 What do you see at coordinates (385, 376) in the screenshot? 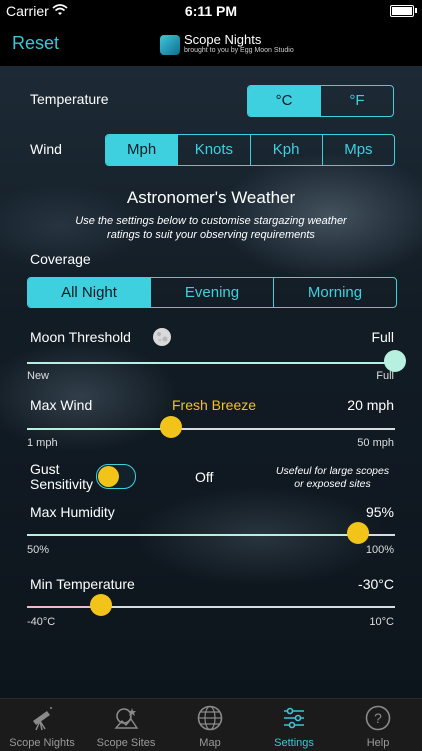
I see `moon-threshold-max: Full` at bounding box center [385, 376].